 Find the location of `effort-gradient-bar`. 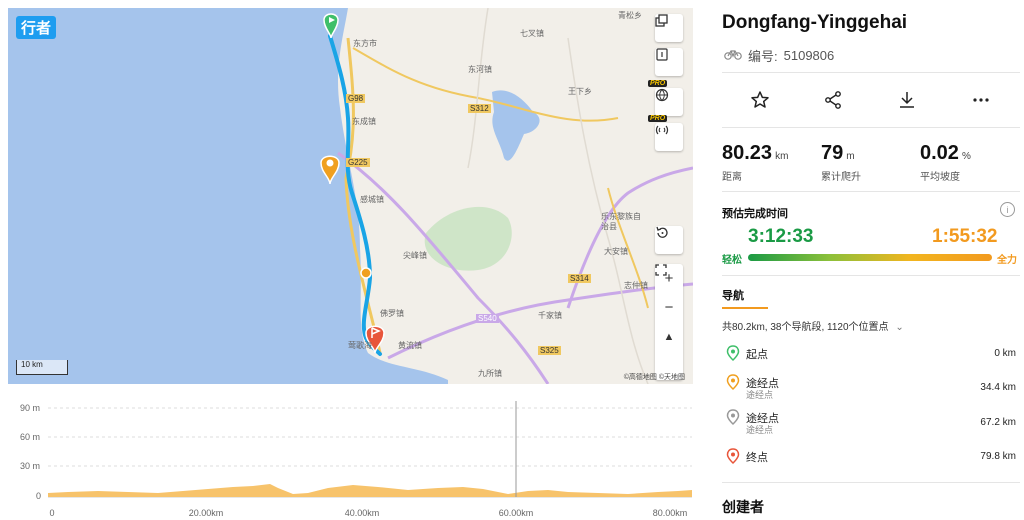

effort-gradient-bar is located at coordinates (870, 257).